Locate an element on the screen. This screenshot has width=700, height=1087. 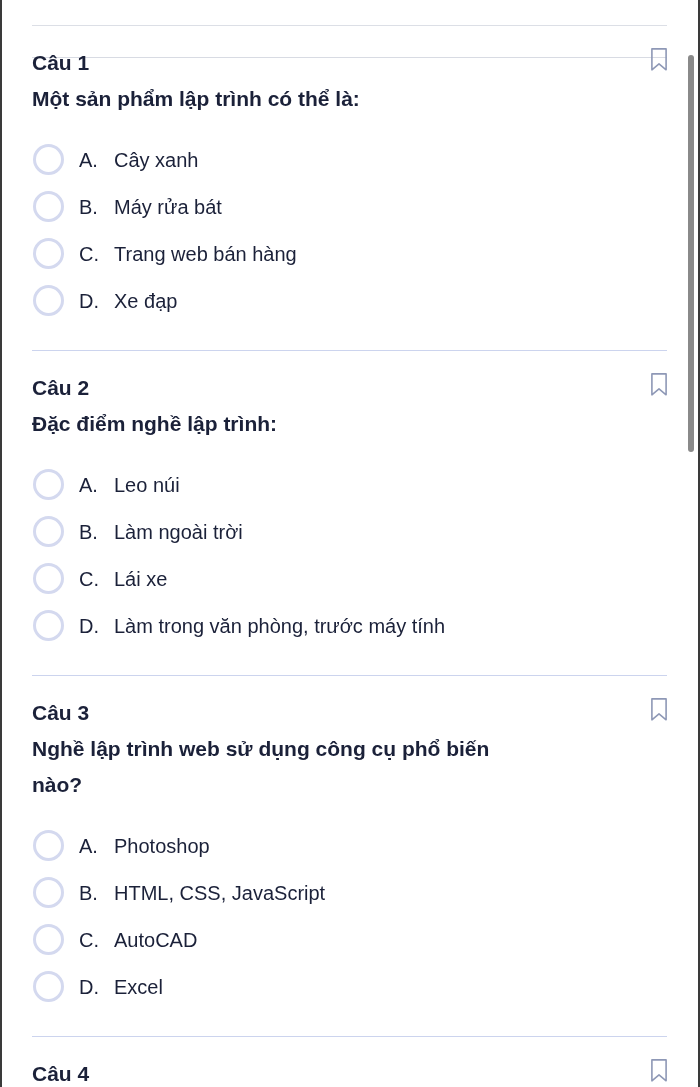
option-text: AutoCAD is located at coordinates (156, 940).